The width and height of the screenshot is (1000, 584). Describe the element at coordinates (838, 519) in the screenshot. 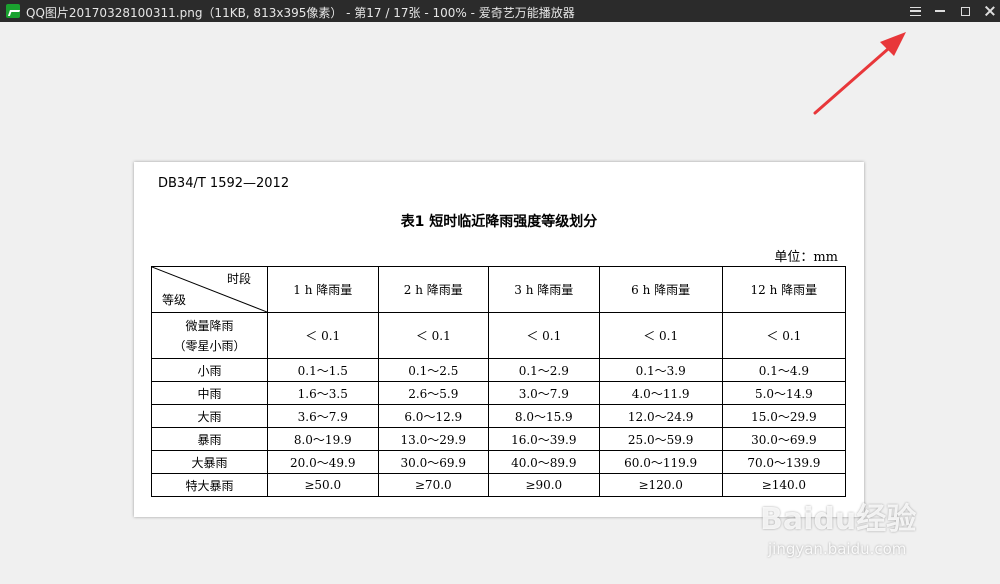

I see `baidu-watermark: Baidu经验` at that location.